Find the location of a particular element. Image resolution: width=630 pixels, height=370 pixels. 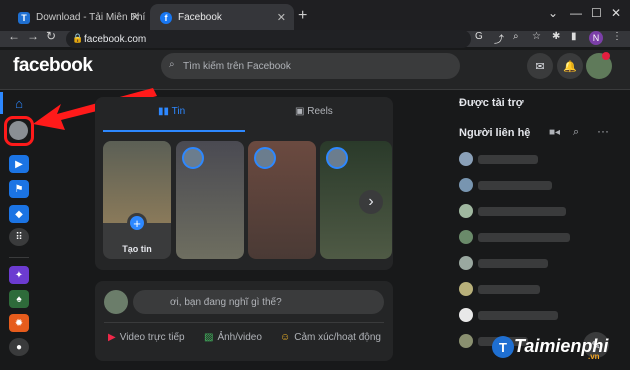

facebook-favicon-icon: f is located at coordinates (166, 17).